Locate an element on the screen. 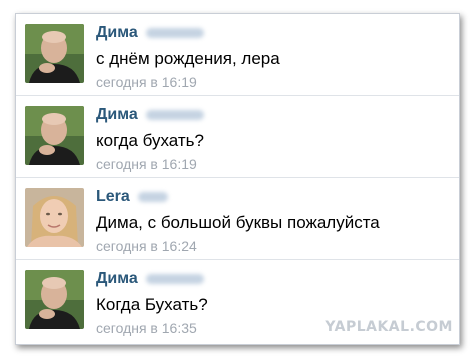 The image size is (475, 359). message-text: Дима, с большой буквы пожалуйста is located at coordinates (238, 222).